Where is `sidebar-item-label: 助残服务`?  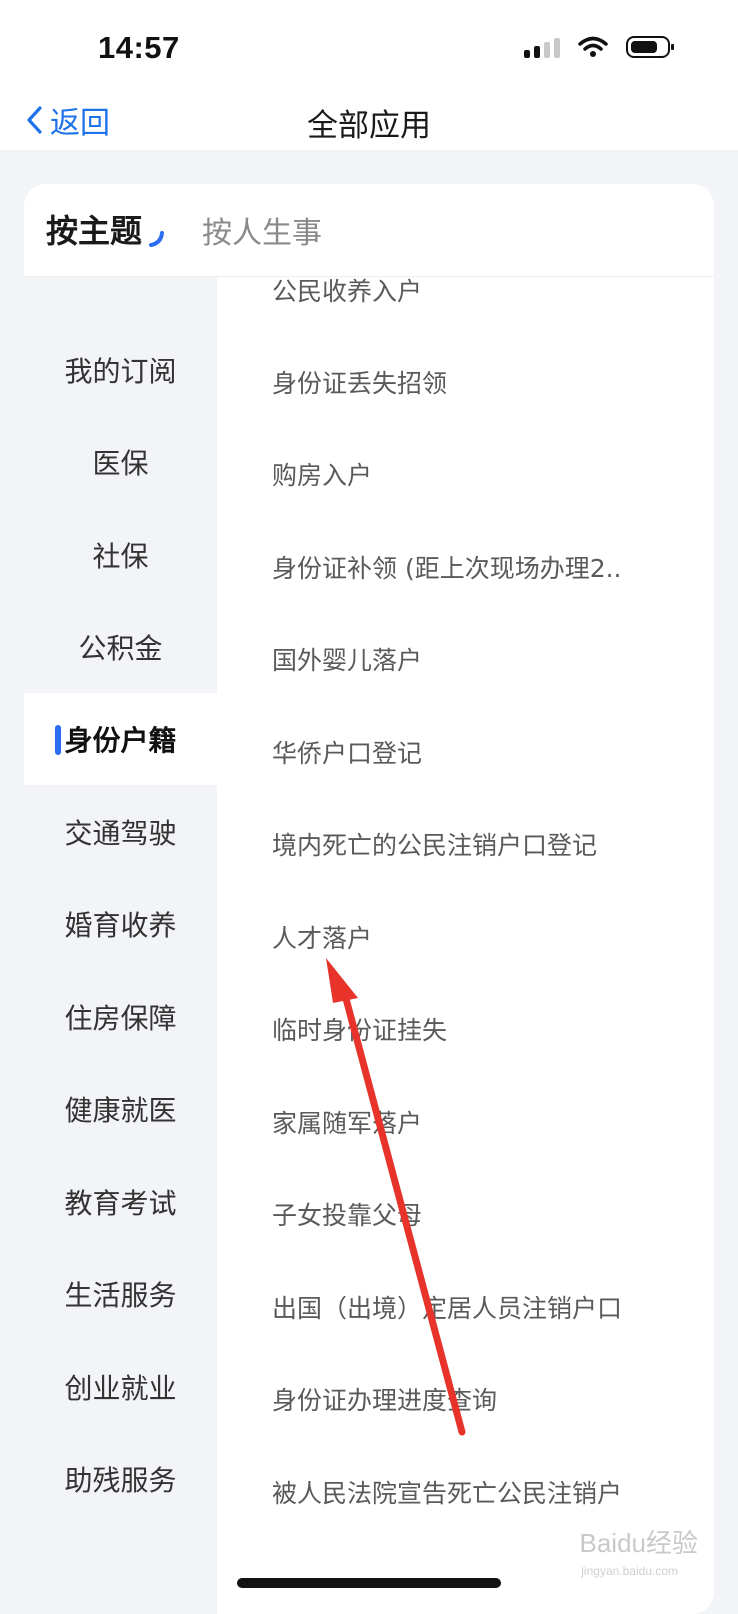 sidebar-item-label: 助残服务 is located at coordinates (120, 1480).